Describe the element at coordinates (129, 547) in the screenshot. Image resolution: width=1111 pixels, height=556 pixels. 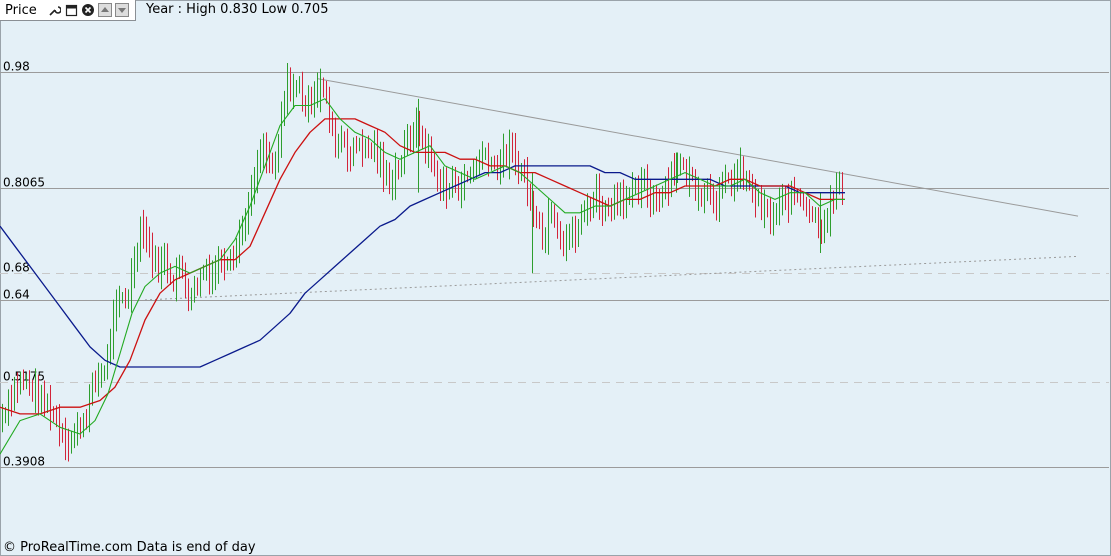
I see `footer-text: © ProRealTime.com Data is end of day` at that location.